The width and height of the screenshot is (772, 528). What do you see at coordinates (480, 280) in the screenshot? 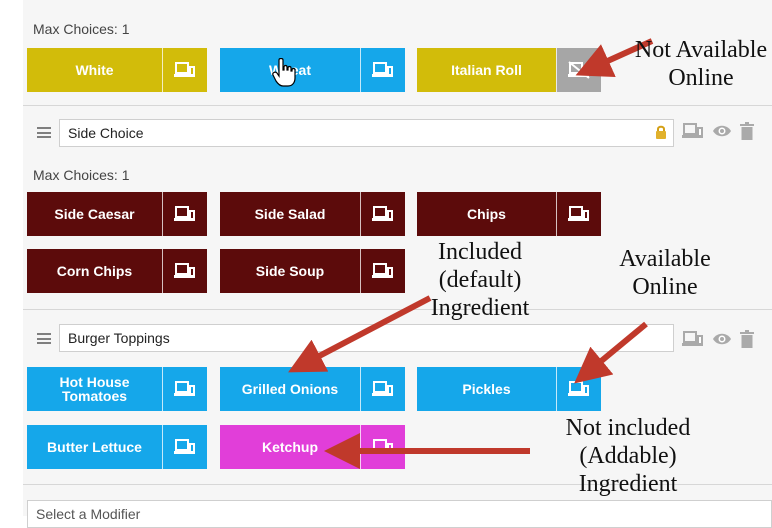
I see `annotation-included: Included (default) Ingredient` at bounding box center [480, 280].